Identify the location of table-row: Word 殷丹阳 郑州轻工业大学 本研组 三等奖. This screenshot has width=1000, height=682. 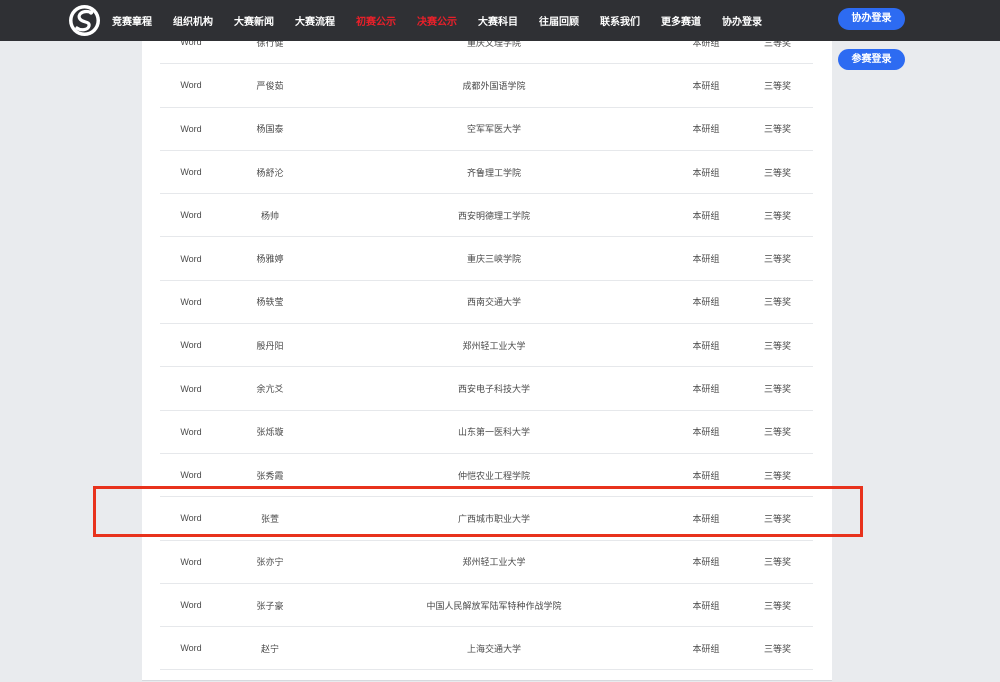
(486, 346).